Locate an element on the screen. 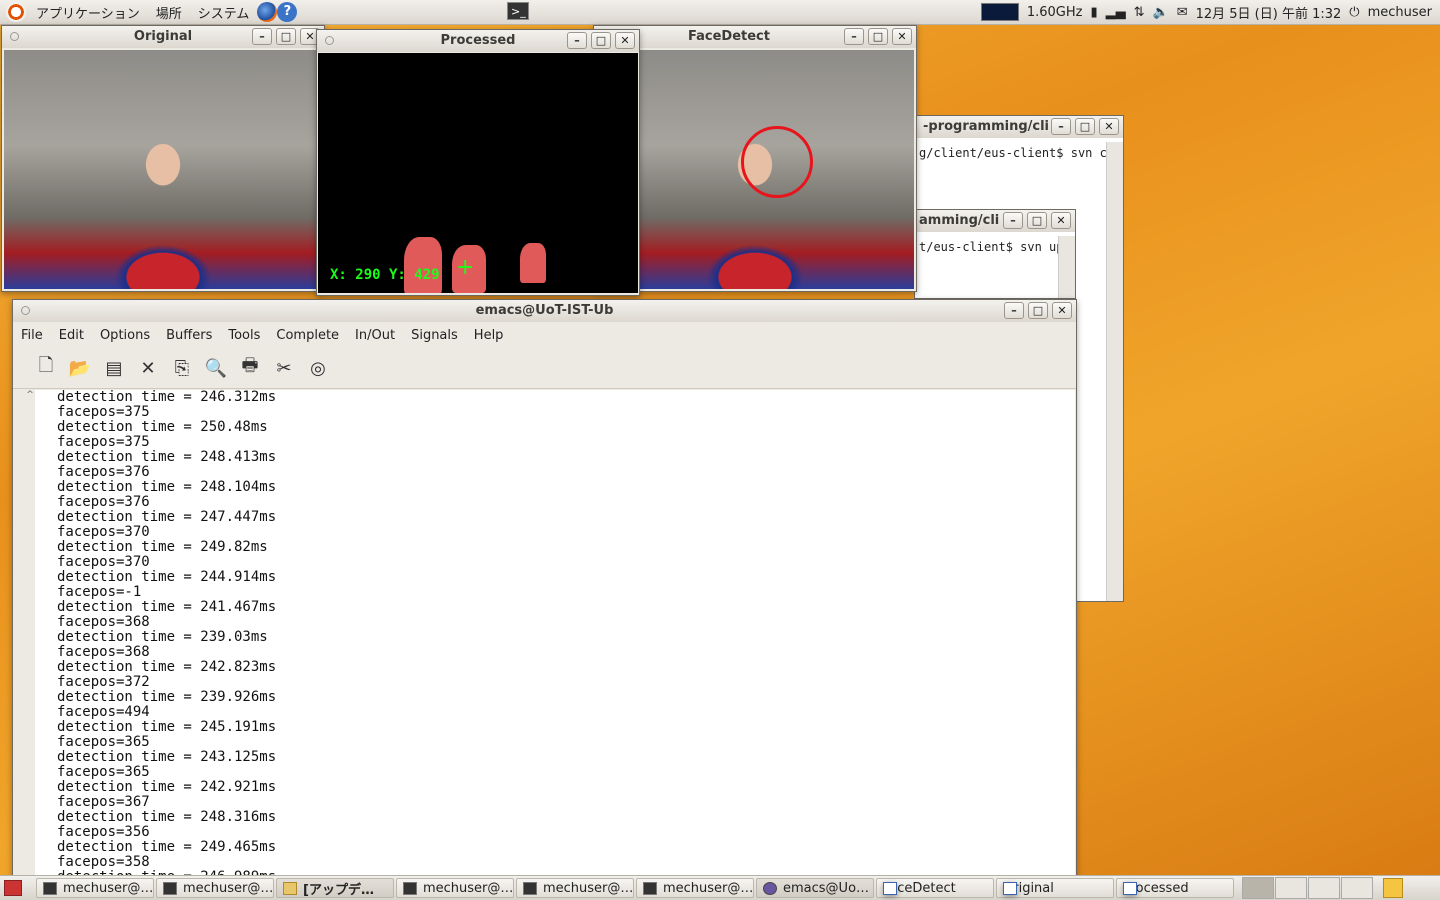 Image resolution: width=1440 pixels, height=900 pixels. camera-feed-original is located at coordinates (163, 169).